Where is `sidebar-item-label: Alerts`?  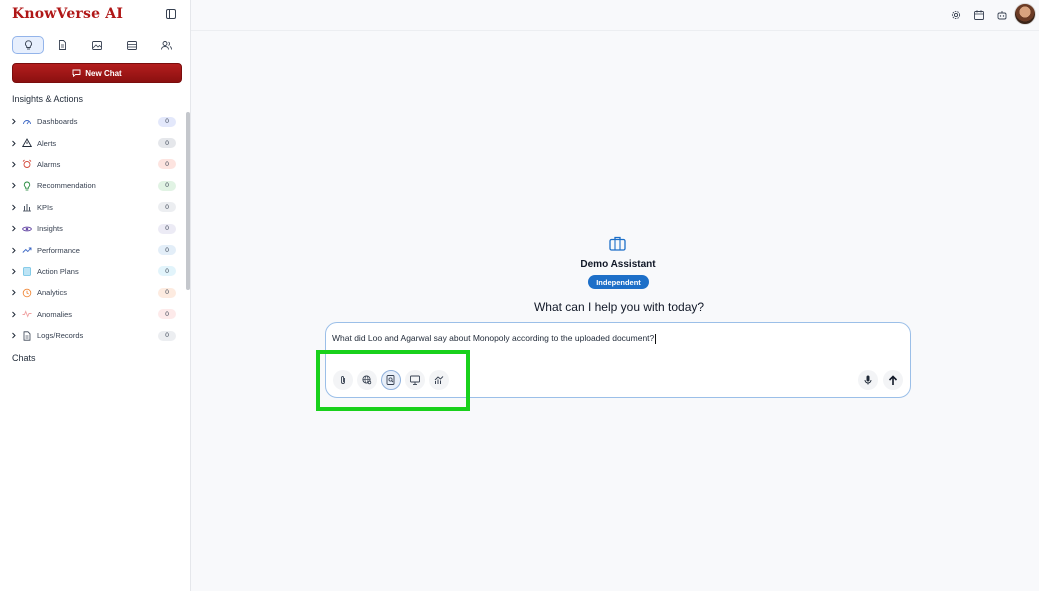 sidebar-item-label: Alerts is located at coordinates (47, 143).